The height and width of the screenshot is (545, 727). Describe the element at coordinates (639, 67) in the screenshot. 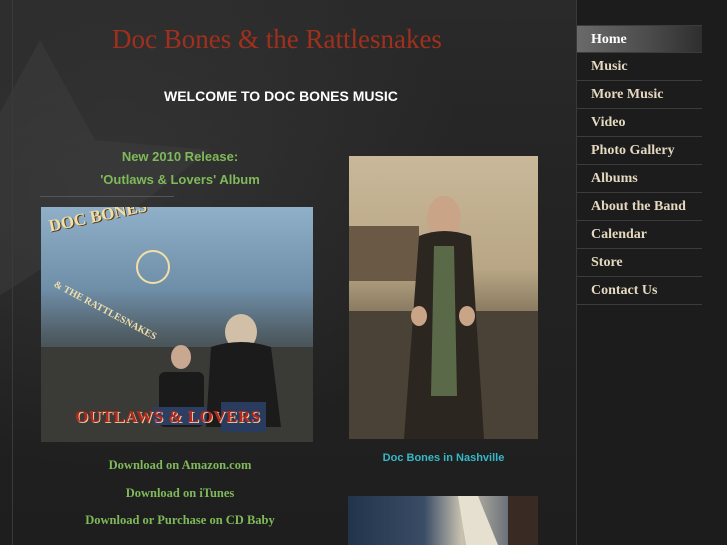

I see `nav-item-music: Music` at that location.